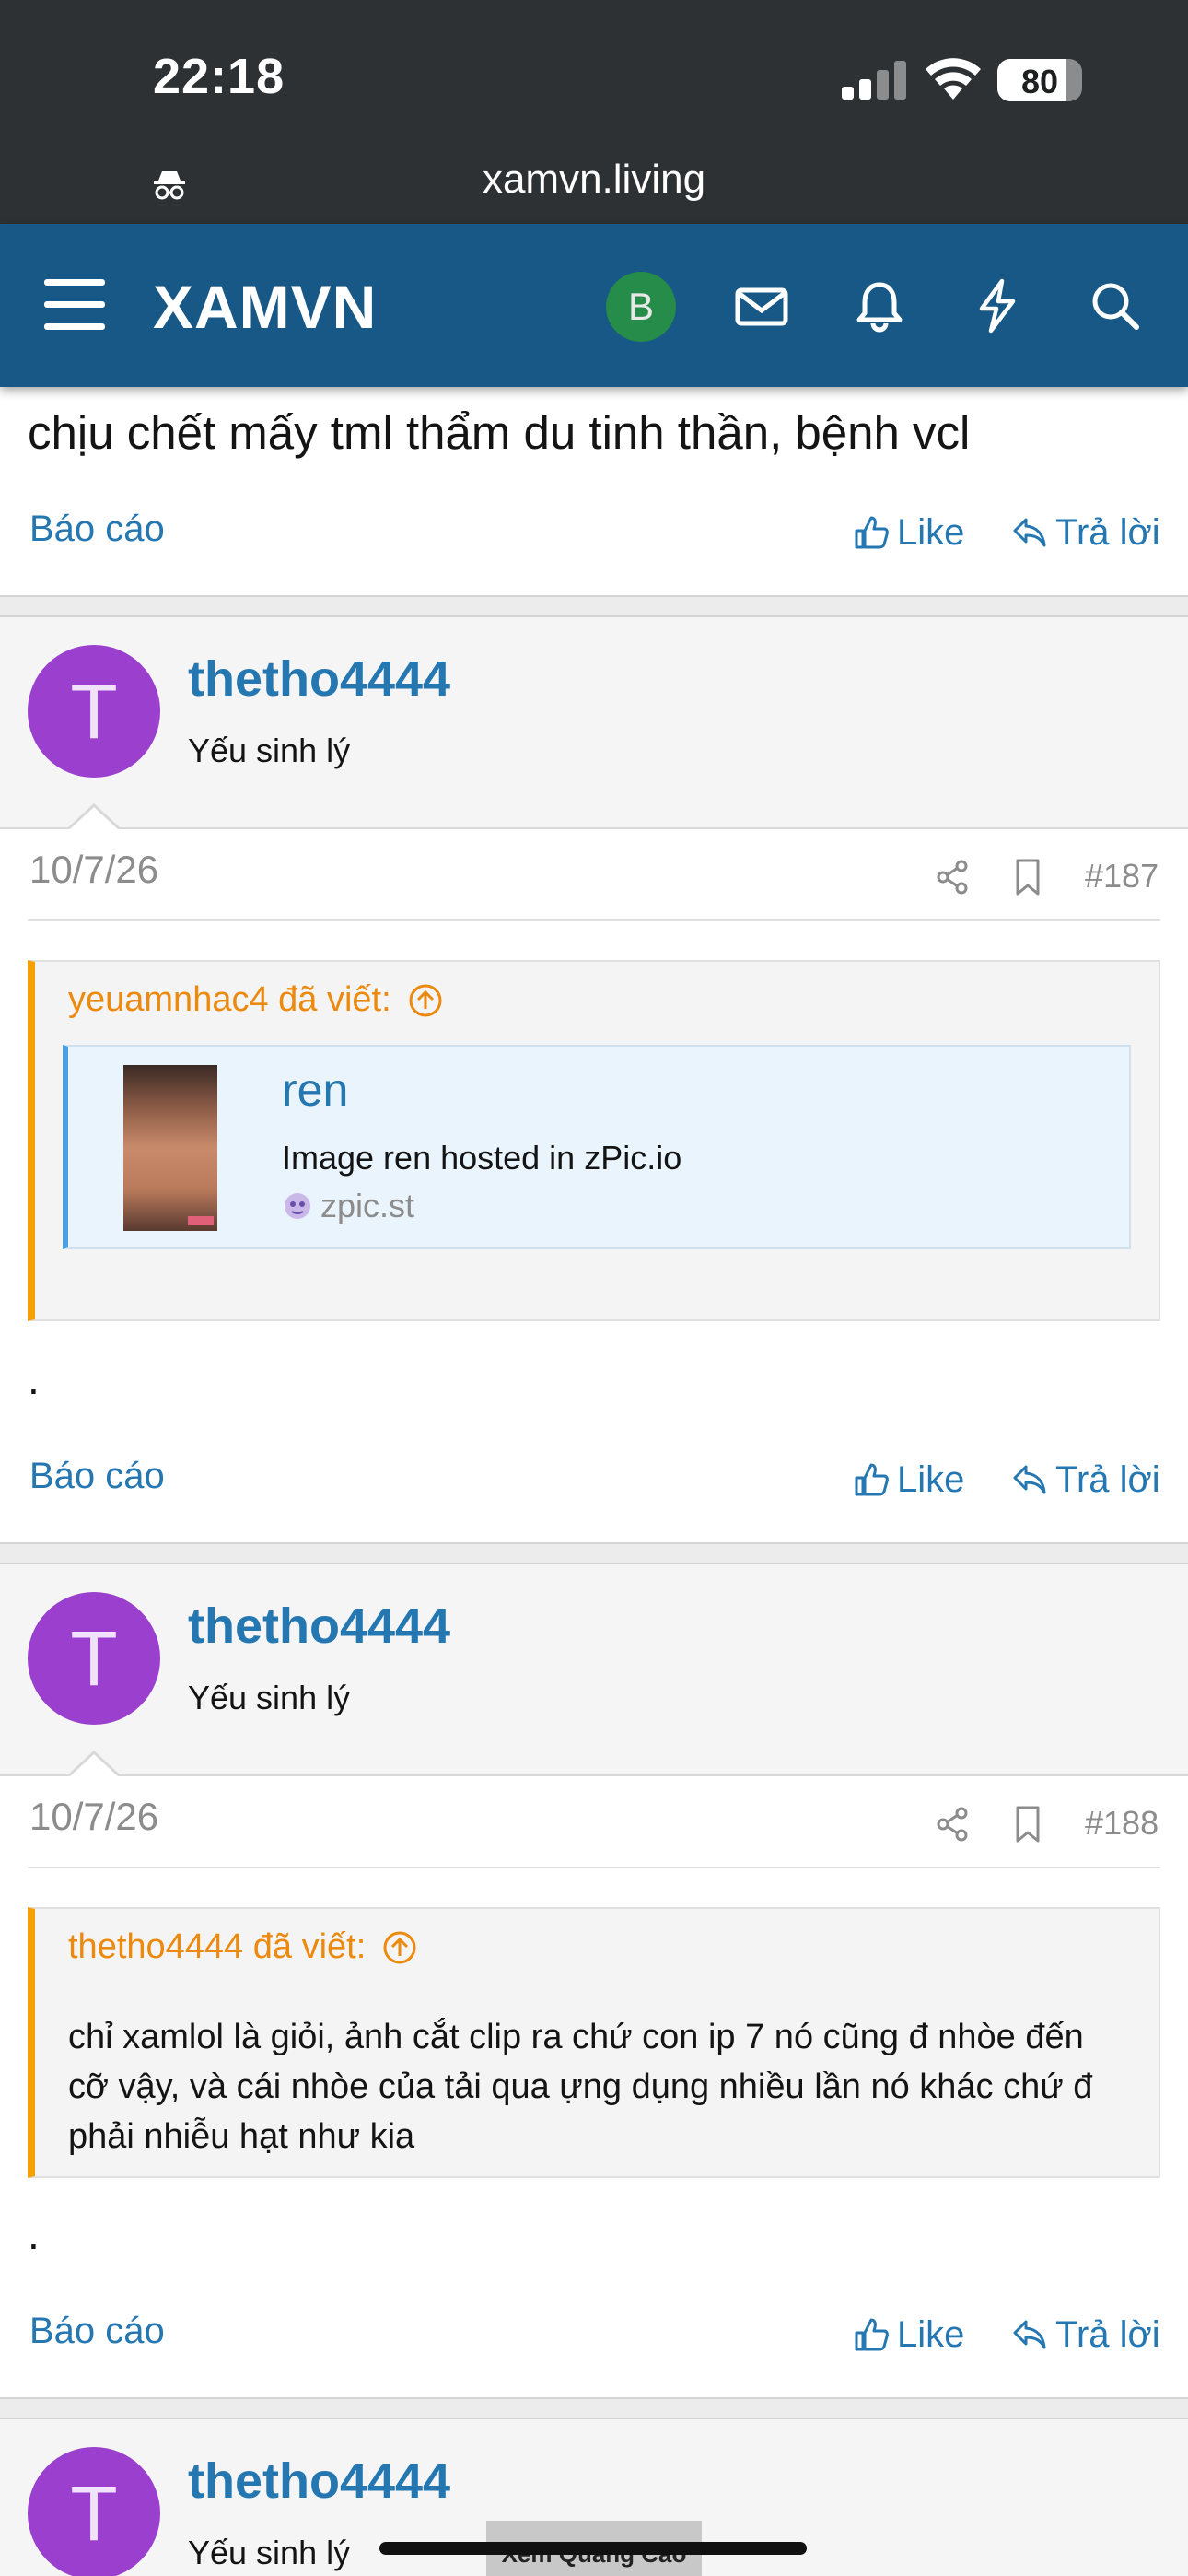 Image resolution: width=1188 pixels, height=2576 pixels. What do you see at coordinates (219, 76) in the screenshot?
I see `status-time: 22:18` at bounding box center [219, 76].